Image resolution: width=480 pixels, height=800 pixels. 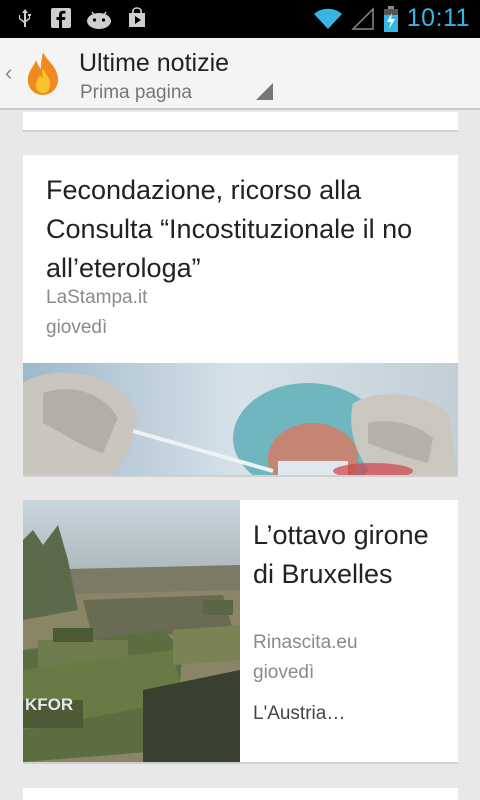 I want to click on usb-icon, so click(x=25, y=18).